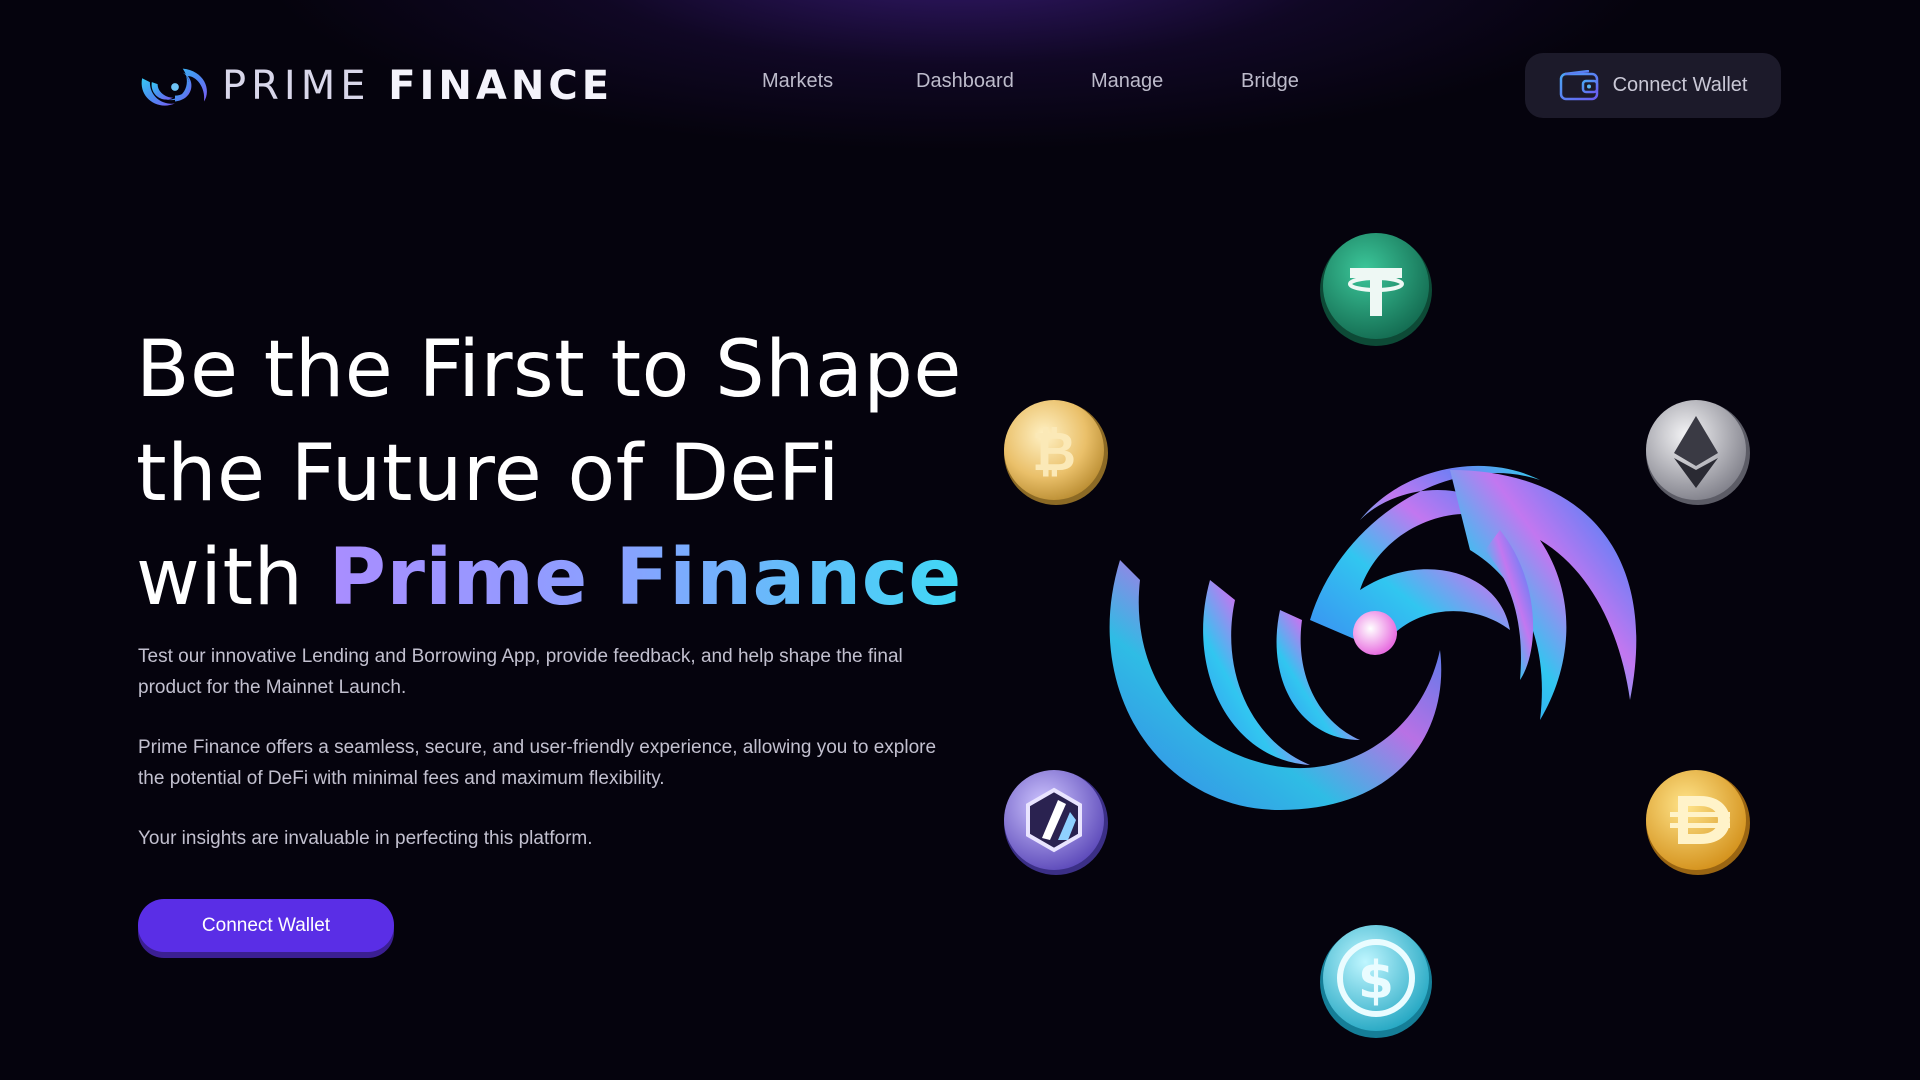 The height and width of the screenshot is (1080, 1920). Describe the element at coordinates (488, 474) in the screenshot. I see `hero-title-line2: the Future of DeFi` at that location.